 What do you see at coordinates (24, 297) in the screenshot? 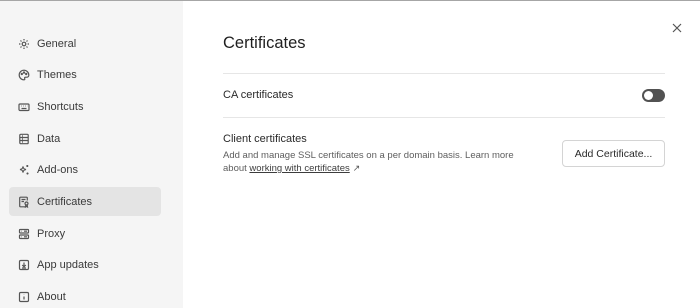
I see `info-icon` at bounding box center [24, 297].